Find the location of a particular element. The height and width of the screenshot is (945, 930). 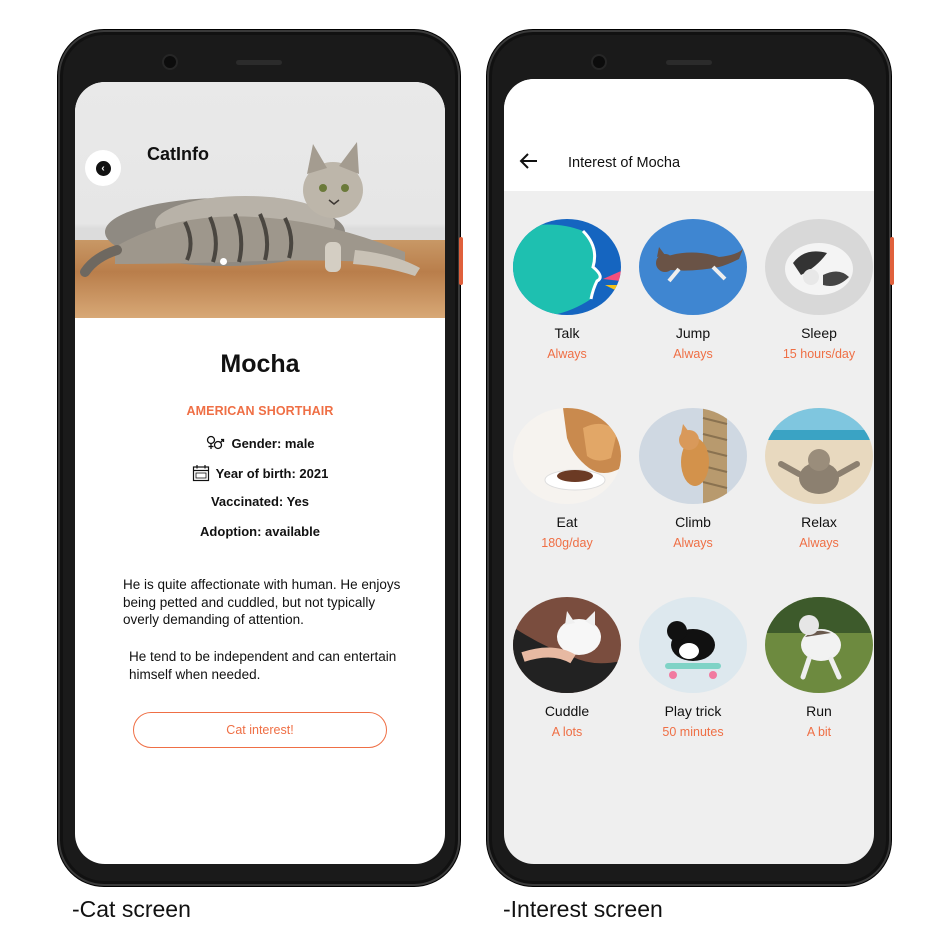

vaccinated-row: Vaccinated: Yes is located at coordinates (260, 501).